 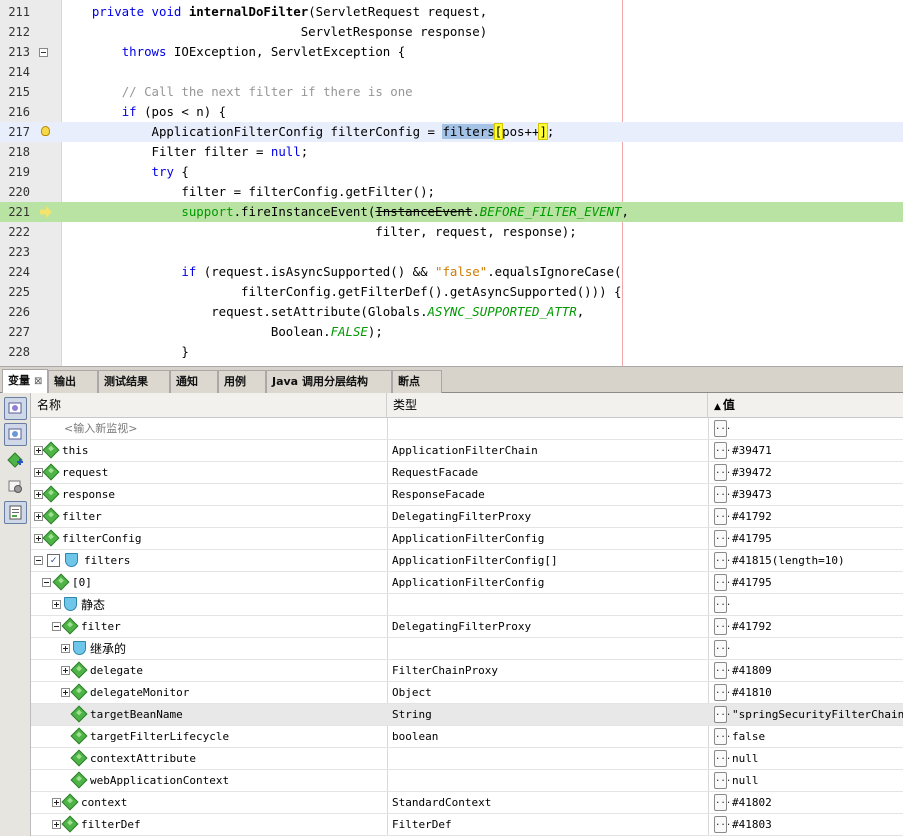 I want to click on line-number: 225, so click(x=19, y=292).